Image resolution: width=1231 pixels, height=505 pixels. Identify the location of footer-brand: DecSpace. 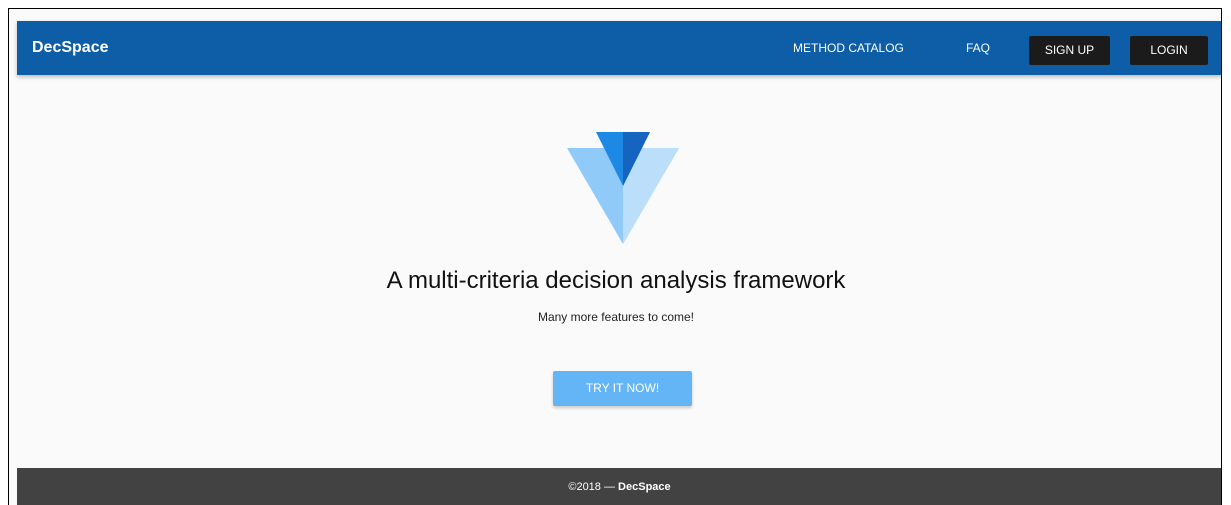
(644, 487).